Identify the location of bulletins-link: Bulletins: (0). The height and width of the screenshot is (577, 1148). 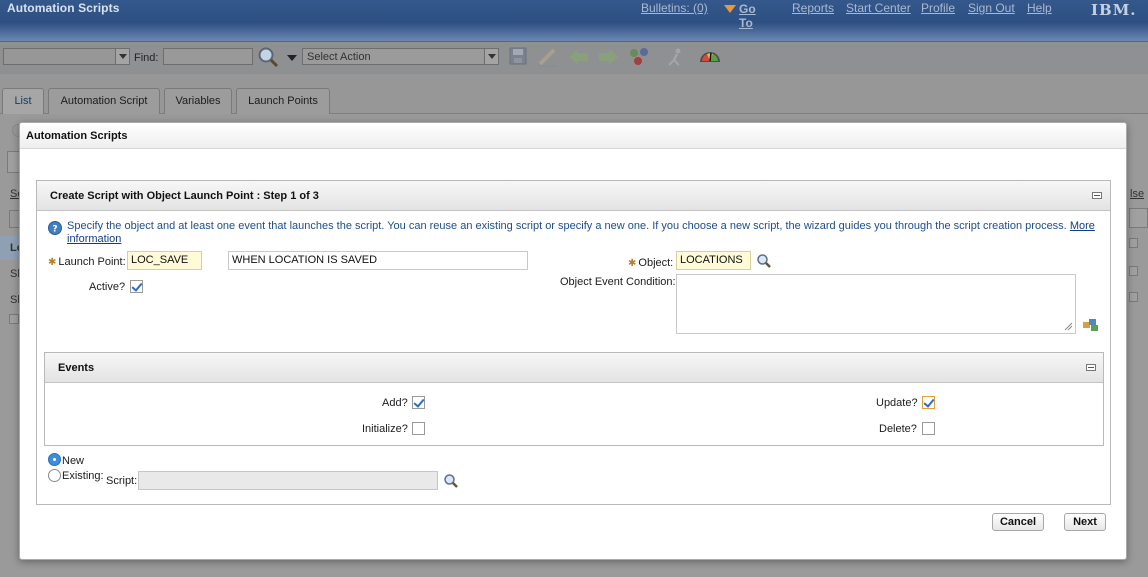
(674, 8).